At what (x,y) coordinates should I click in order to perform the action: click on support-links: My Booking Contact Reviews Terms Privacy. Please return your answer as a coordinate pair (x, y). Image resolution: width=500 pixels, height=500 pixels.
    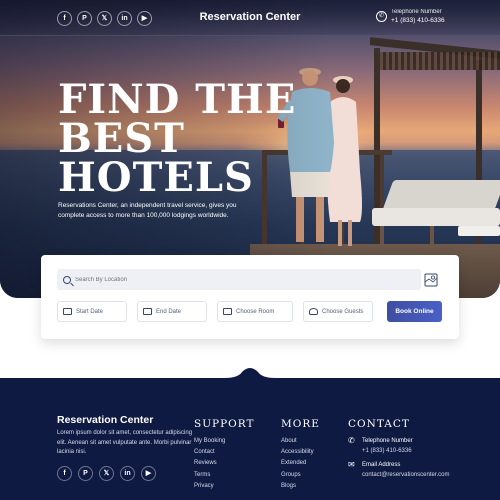
    Looking at the image, I should click on (209, 464).